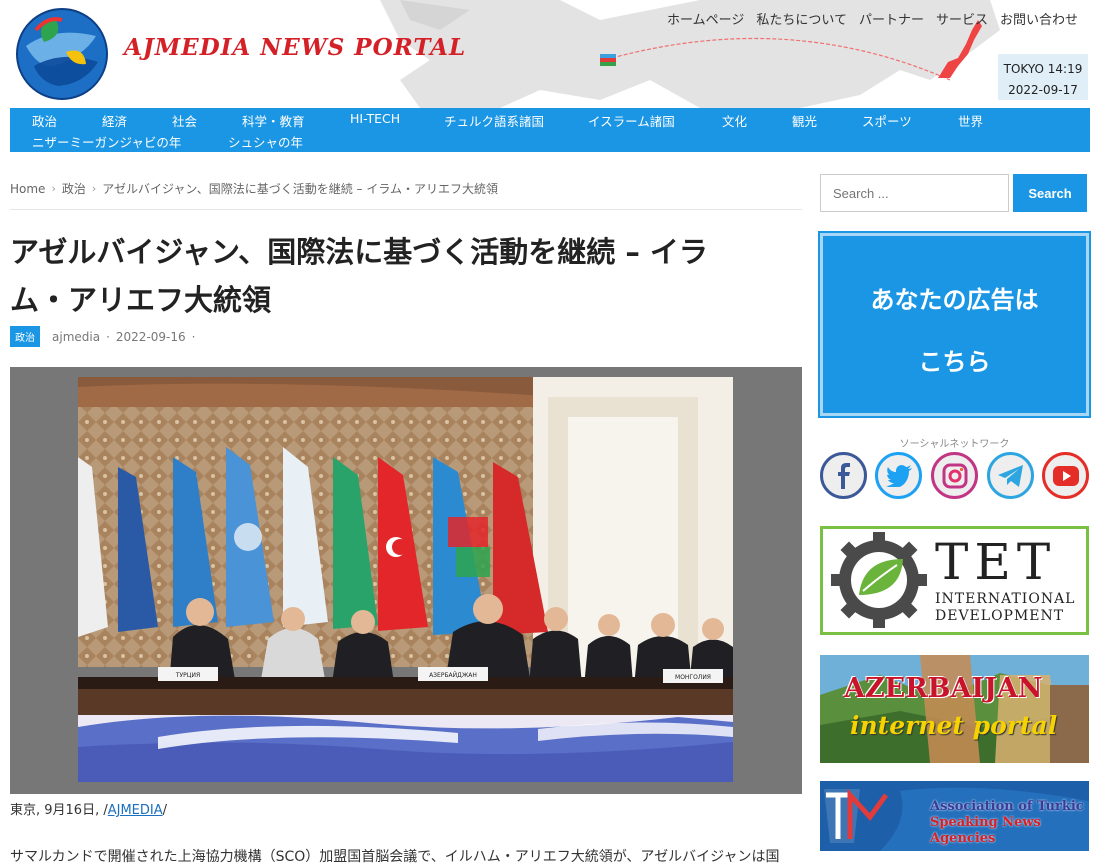 This screenshot has width=1098, height=868. I want to click on ajmedia-logo, so click(62, 54).